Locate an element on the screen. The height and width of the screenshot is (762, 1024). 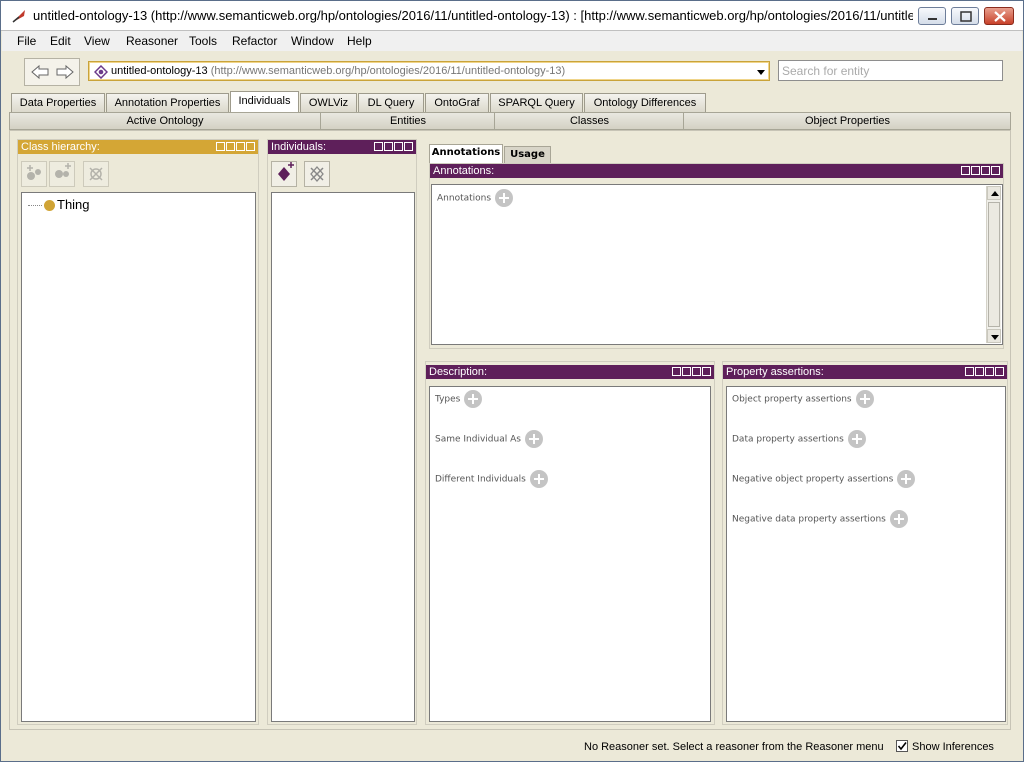
menu-refactor: Refactor is located at coordinates (254, 41).